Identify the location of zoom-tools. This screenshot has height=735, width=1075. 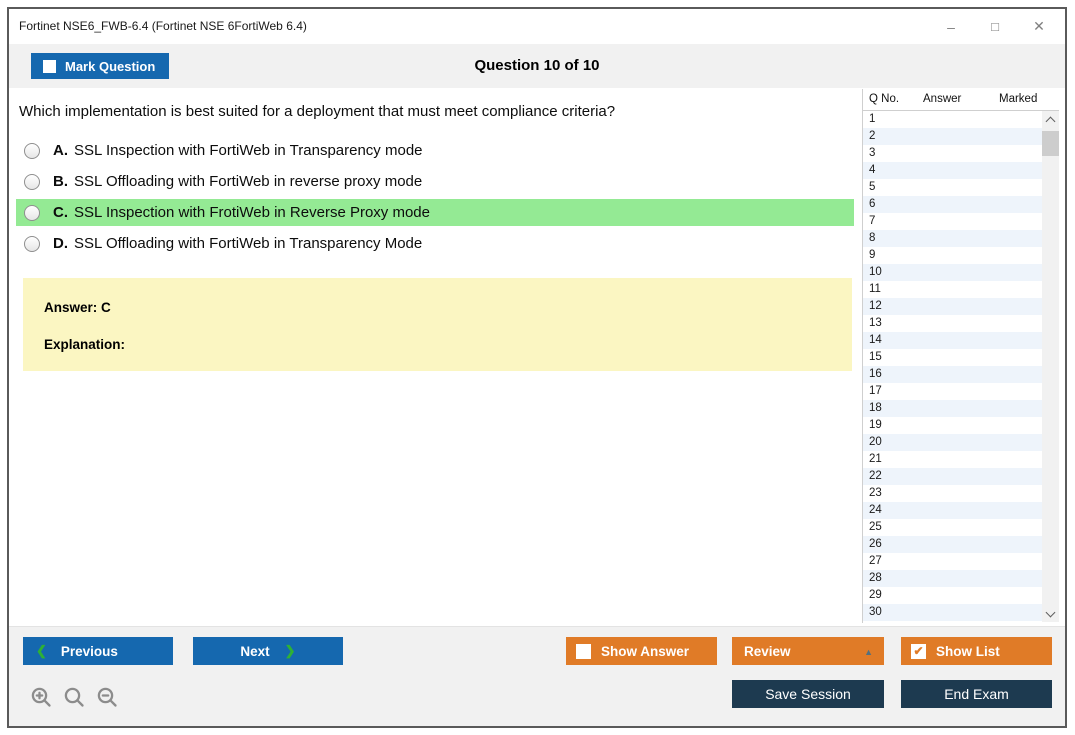
(75, 698).